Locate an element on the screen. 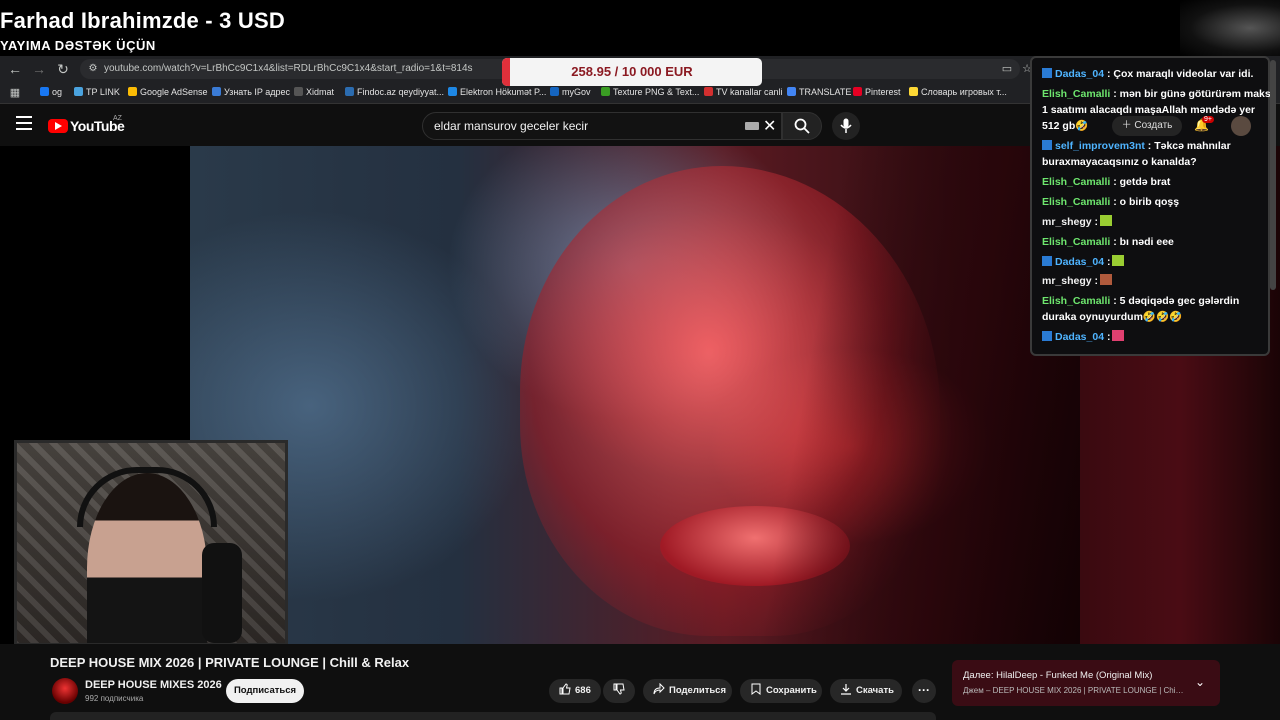 The height and width of the screenshot is (720, 1280). channel-name: DEEP HOUSE MIXES 2026 is located at coordinates (153, 685).